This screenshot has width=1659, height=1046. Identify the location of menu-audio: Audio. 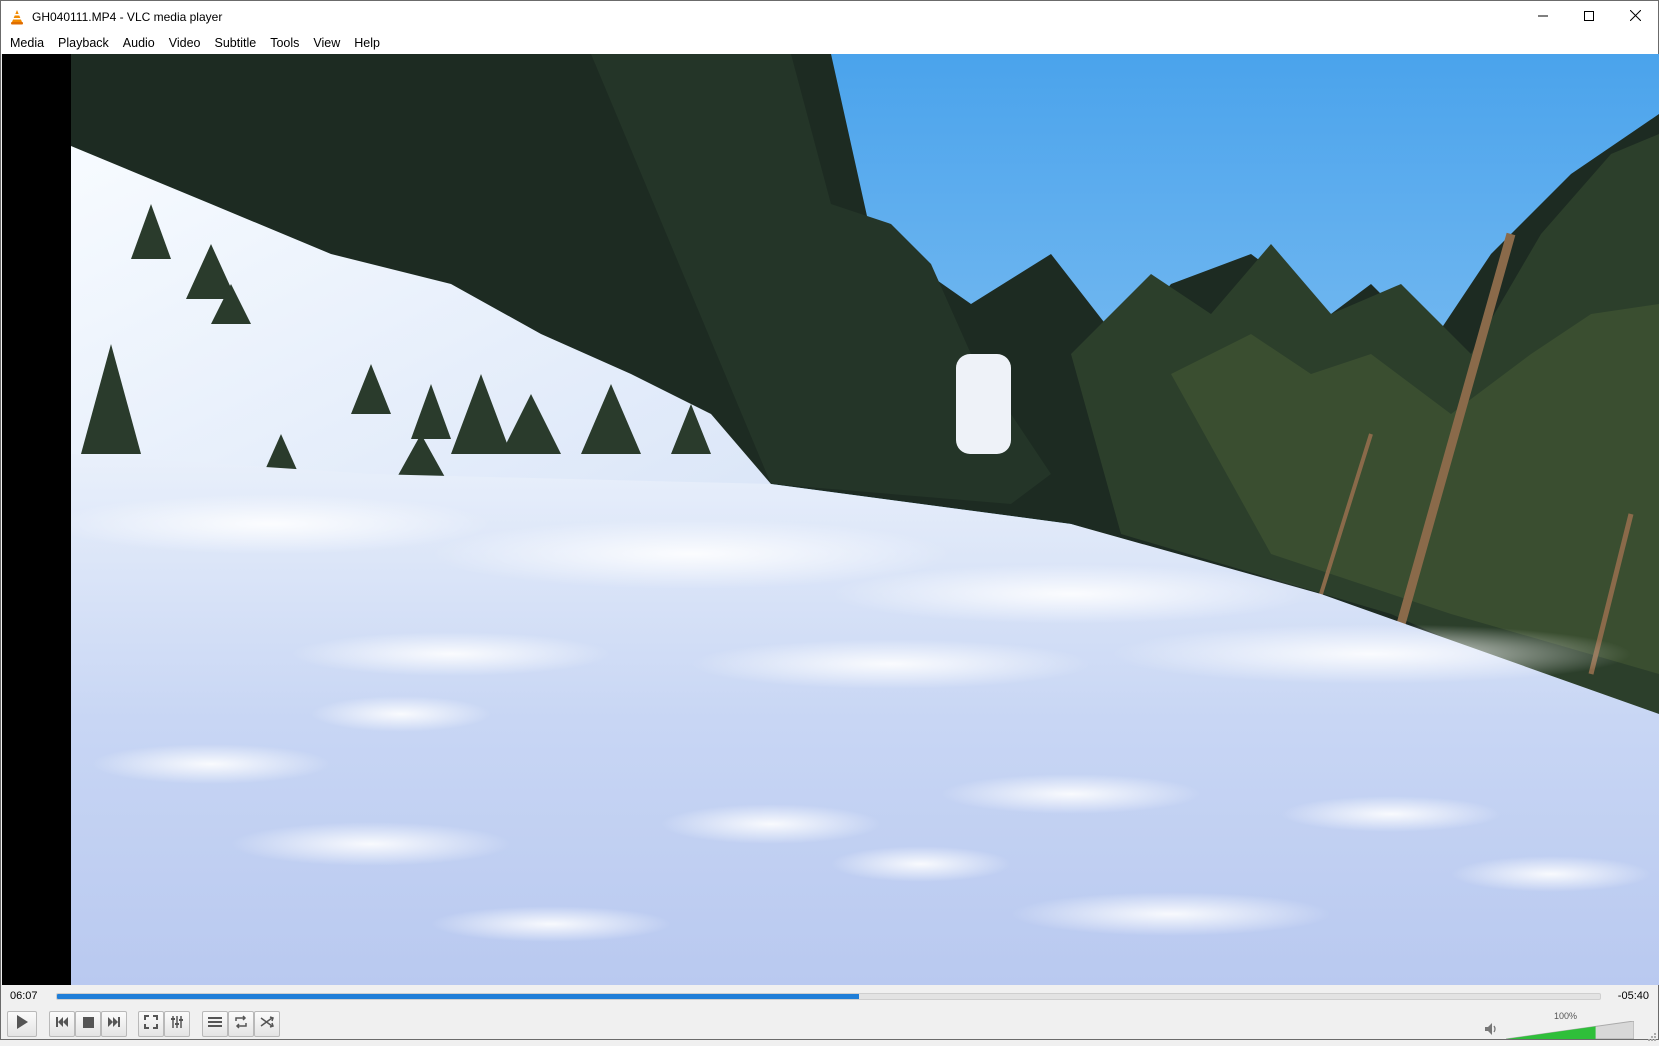
(139, 43).